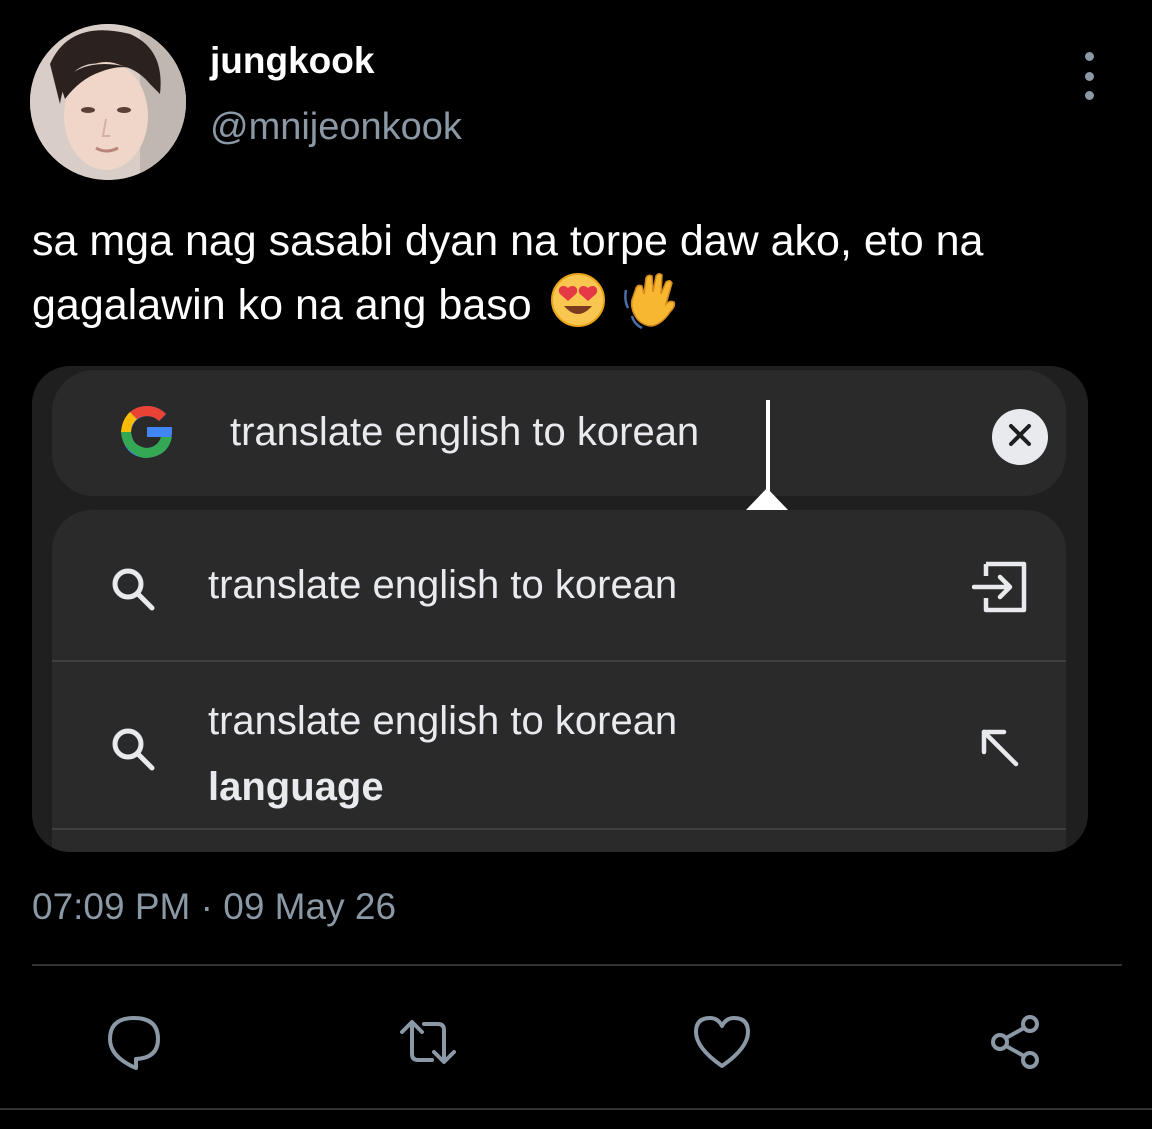 The height and width of the screenshot is (1129, 1152). Describe the element at coordinates (443, 585) in the screenshot. I see `suggestion-text: translate english to korean` at that location.